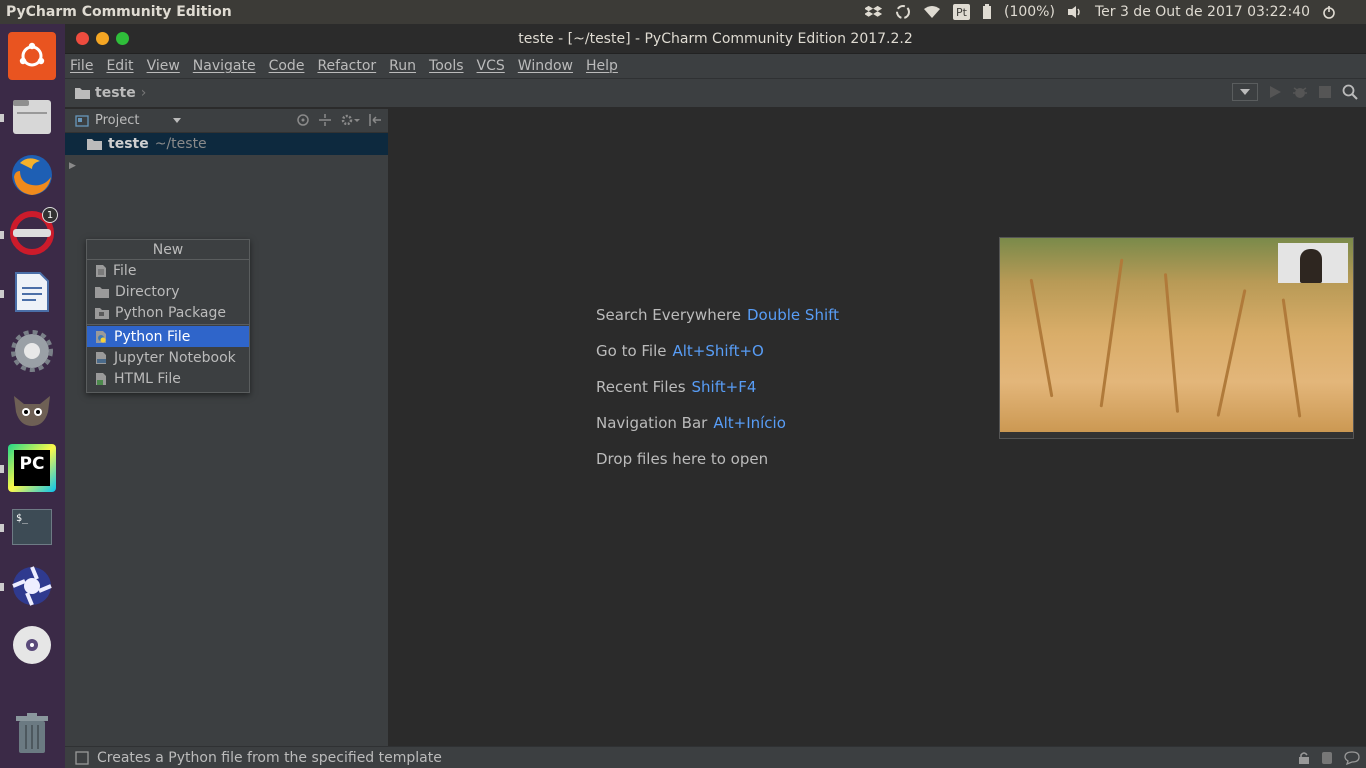 The height and width of the screenshot is (768, 1366). Describe the element at coordinates (724, 387) in the screenshot. I see `hint-shortcut: Shift+F4` at that location.